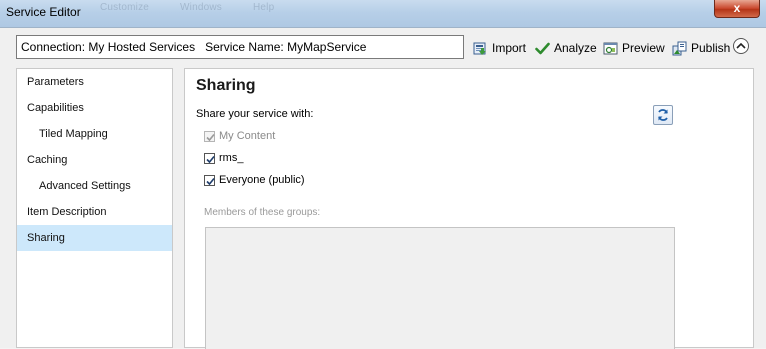 The image size is (766, 349). I want to click on share-with-label: Share your service with:, so click(255, 114).